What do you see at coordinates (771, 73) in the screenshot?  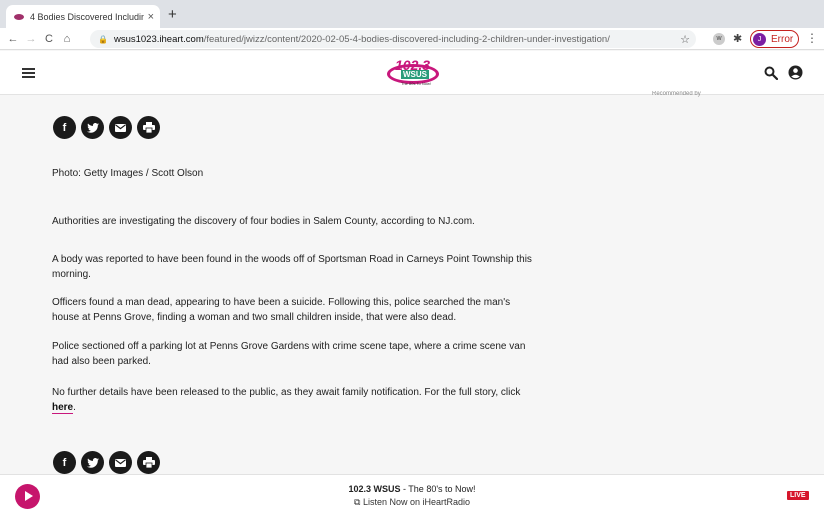 I see `search-icon` at bounding box center [771, 73].